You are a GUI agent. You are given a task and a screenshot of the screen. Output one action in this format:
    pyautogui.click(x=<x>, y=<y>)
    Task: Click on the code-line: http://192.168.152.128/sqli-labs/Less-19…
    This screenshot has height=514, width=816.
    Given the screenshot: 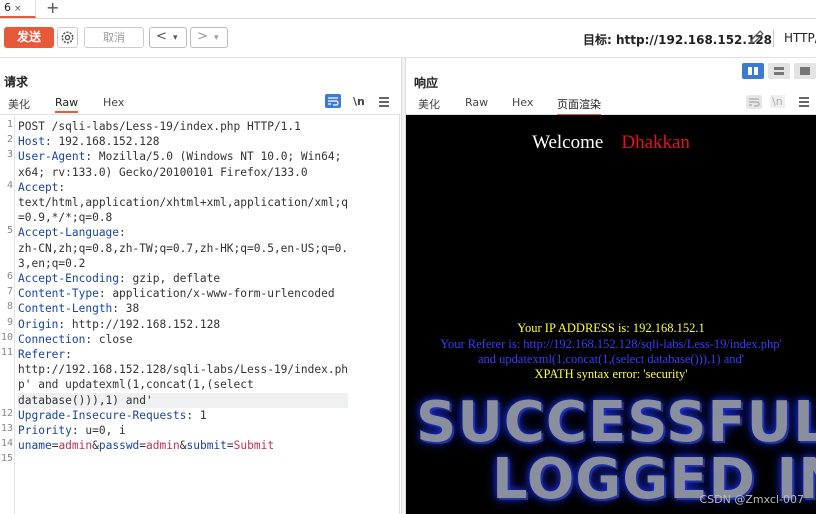 What is the action you would take?
    pyautogui.click(x=183, y=369)
    